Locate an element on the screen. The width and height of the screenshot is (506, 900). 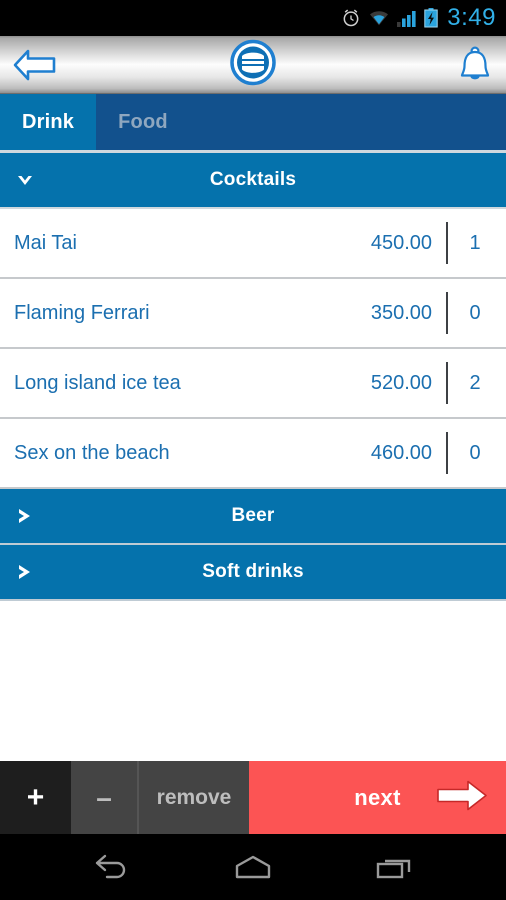
tab-bar: Drink Food is located at coordinates (253, 122).